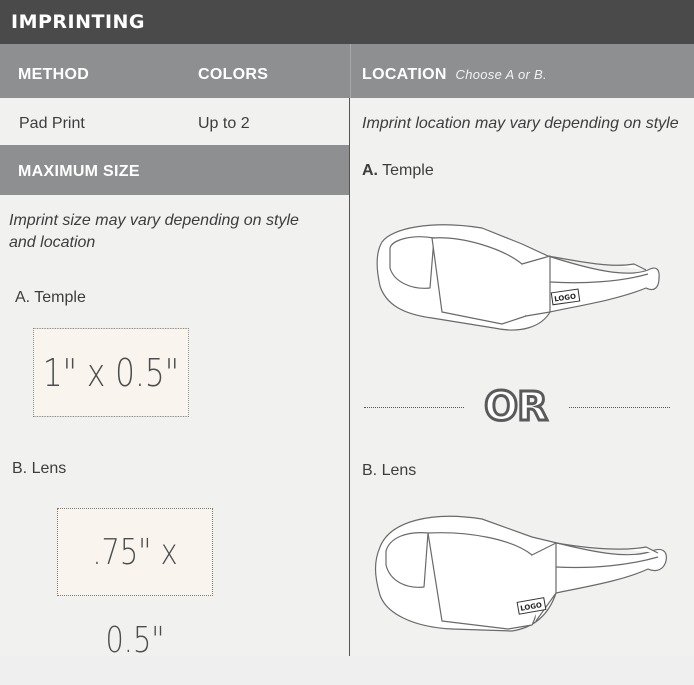  What do you see at coordinates (347, 71) in the screenshot?
I see `table-header-row: METHOD COLORS LOCATION Choose A or B.` at bounding box center [347, 71].